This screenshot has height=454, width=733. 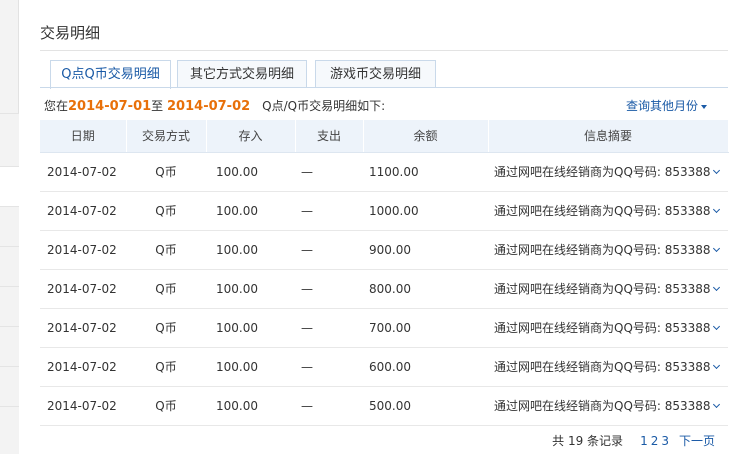 I want to click on page-link-1: 1, so click(x=644, y=441).